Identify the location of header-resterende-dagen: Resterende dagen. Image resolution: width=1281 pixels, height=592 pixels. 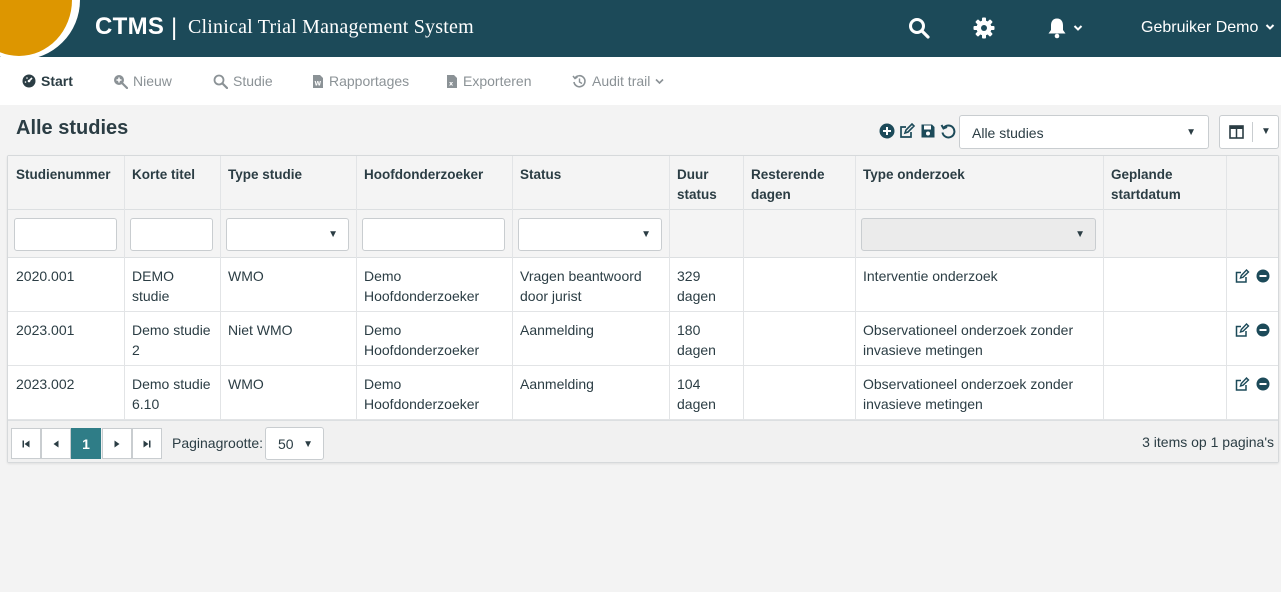
(788, 185).